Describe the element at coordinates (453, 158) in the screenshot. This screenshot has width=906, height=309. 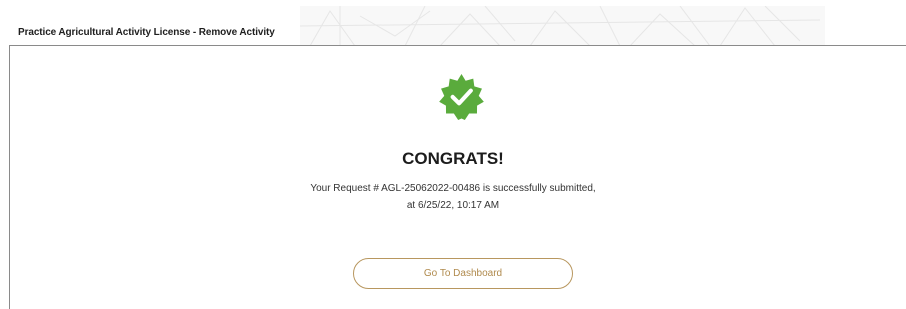
I see `success-heading: CONGRATS!` at that location.